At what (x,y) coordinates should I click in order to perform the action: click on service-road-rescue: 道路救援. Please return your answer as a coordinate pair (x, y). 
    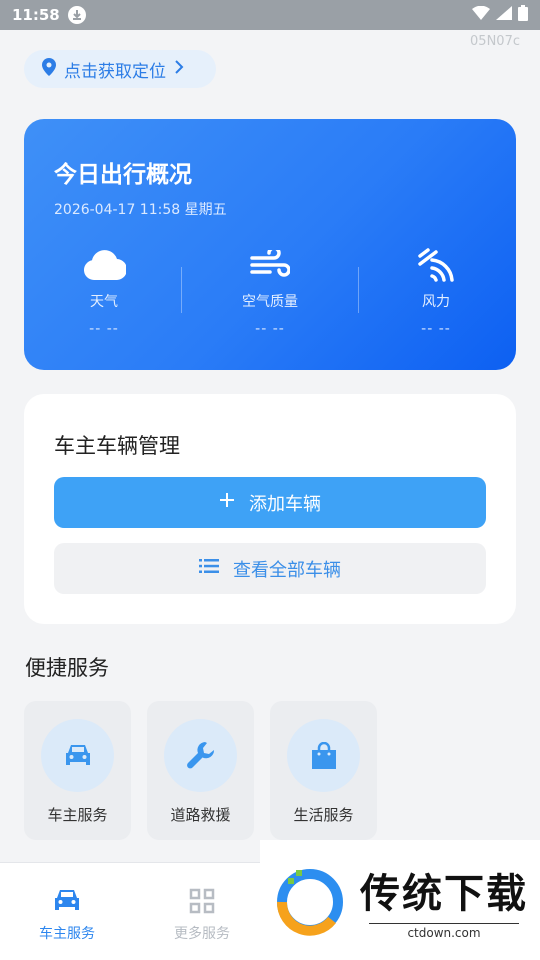
    Looking at the image, I should click on (200, 770).